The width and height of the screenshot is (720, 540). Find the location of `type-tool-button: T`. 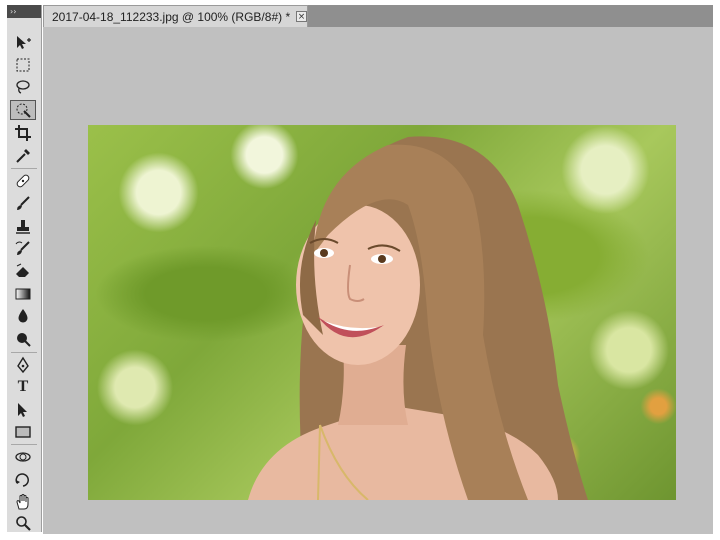

type-tool-button: T is located at coordinates (23, 387).